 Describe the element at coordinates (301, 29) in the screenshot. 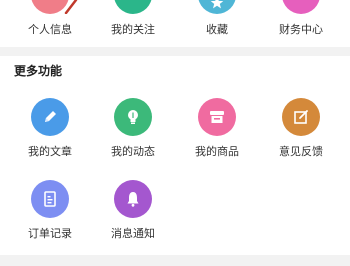

I see `shortcut-label: 财务中心` at that location.